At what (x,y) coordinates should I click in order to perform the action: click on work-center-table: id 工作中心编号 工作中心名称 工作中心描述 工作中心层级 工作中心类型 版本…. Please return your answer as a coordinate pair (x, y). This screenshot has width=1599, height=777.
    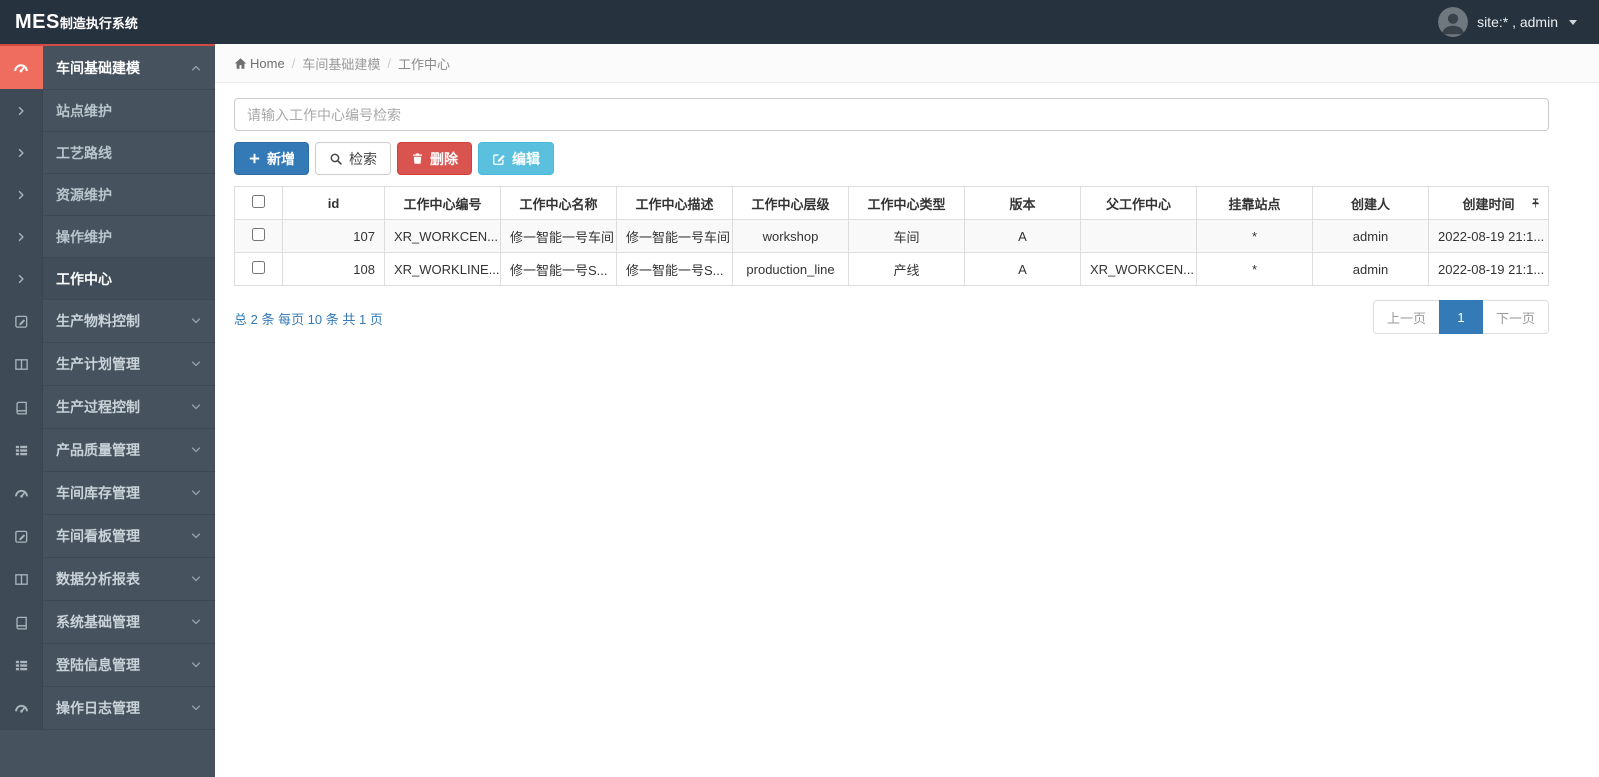
    Looking at the image, I should click on (891, 236).